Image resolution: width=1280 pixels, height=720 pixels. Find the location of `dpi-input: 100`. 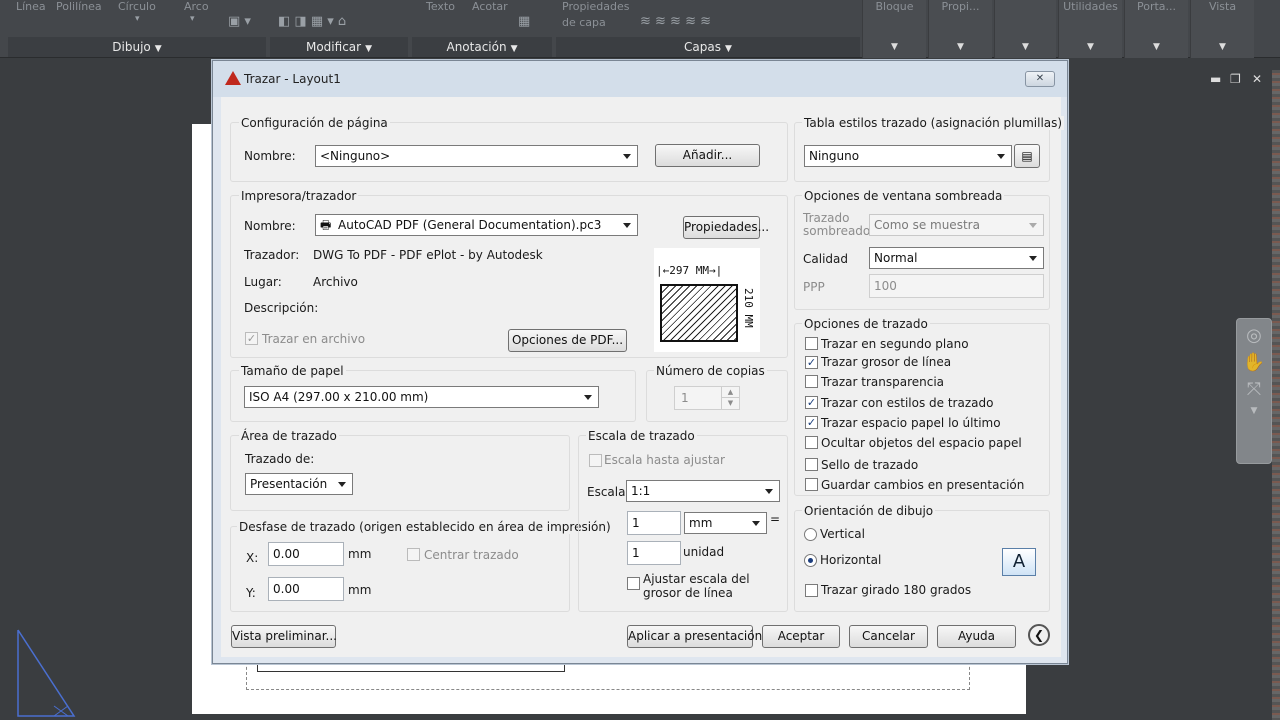

dpi-input: 100 is located at coordinates (956, 286).